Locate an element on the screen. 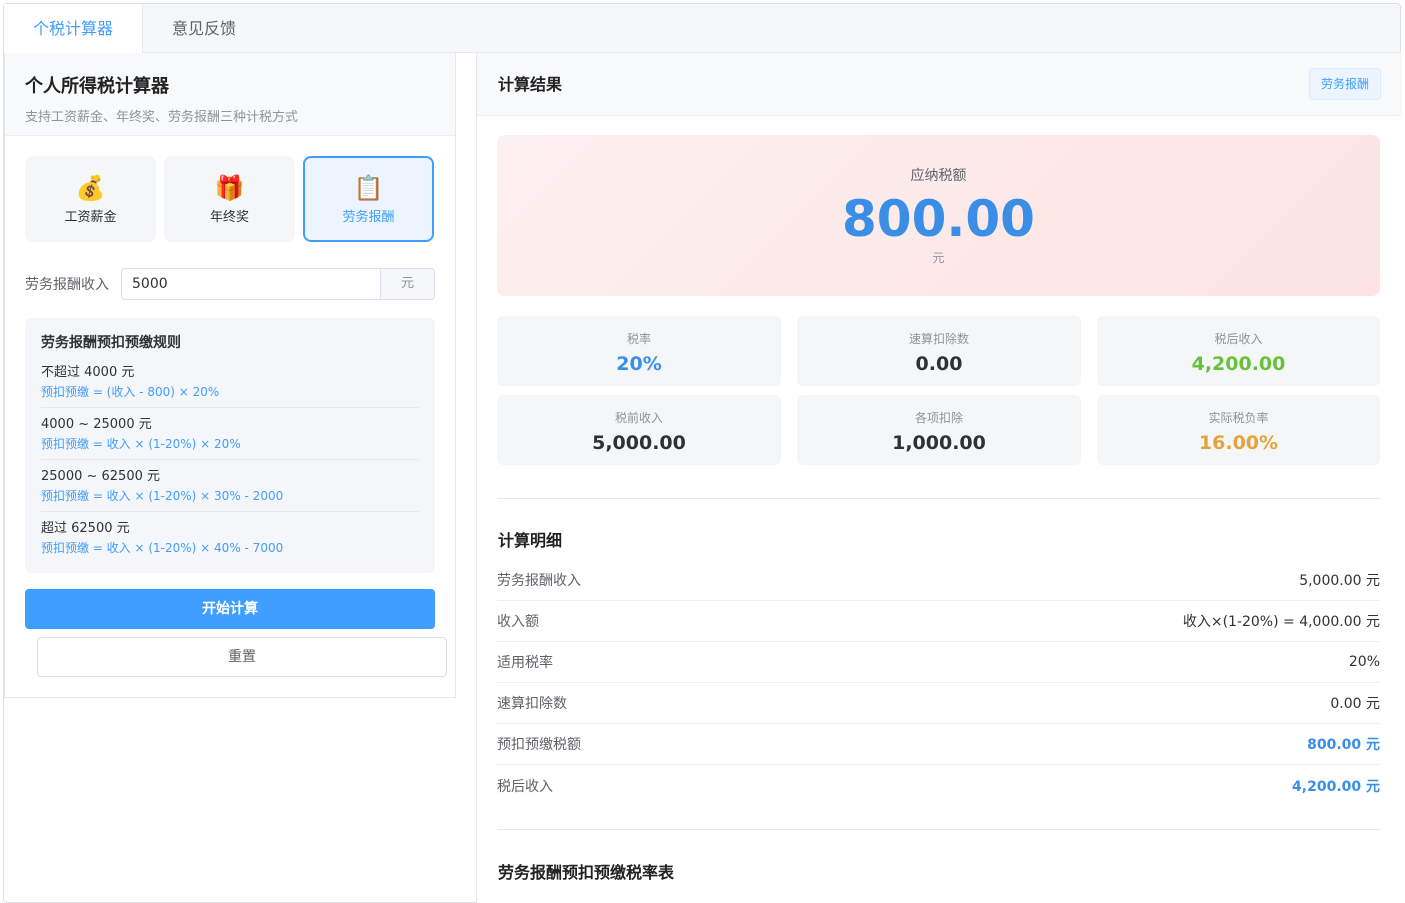  stat-deductions: 各项扣除 1,000.00 is located at coordinates (939, 430).